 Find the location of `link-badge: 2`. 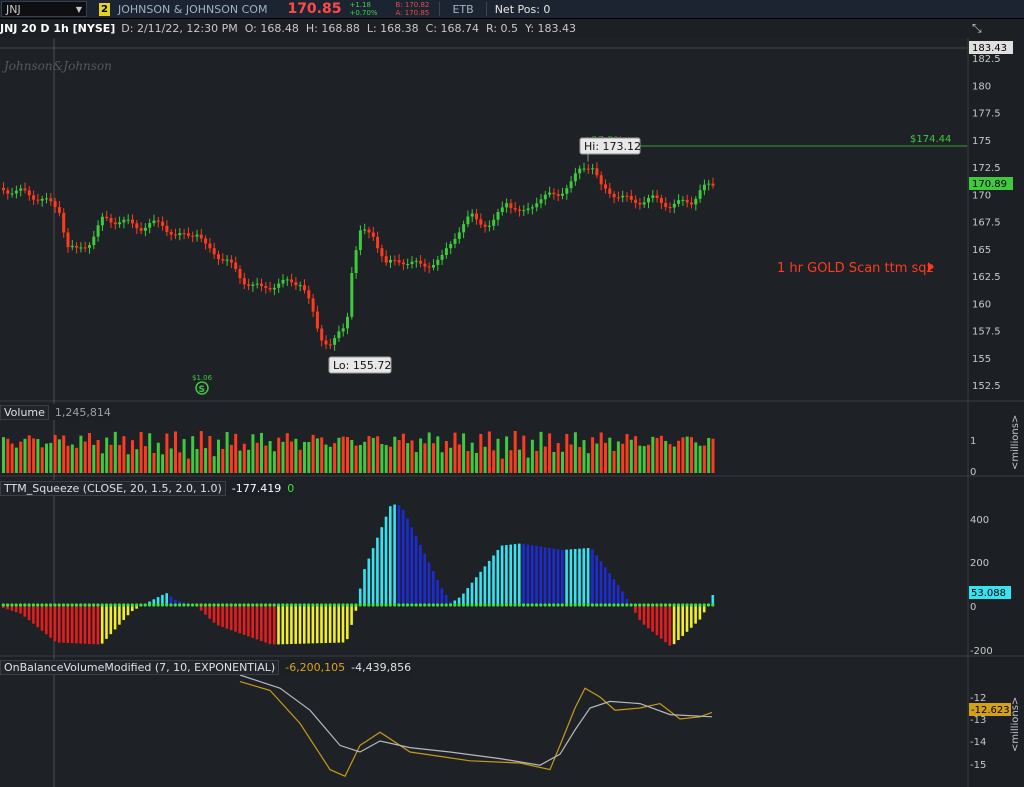

link-badge: 2 is located at coordinates (104, 9).